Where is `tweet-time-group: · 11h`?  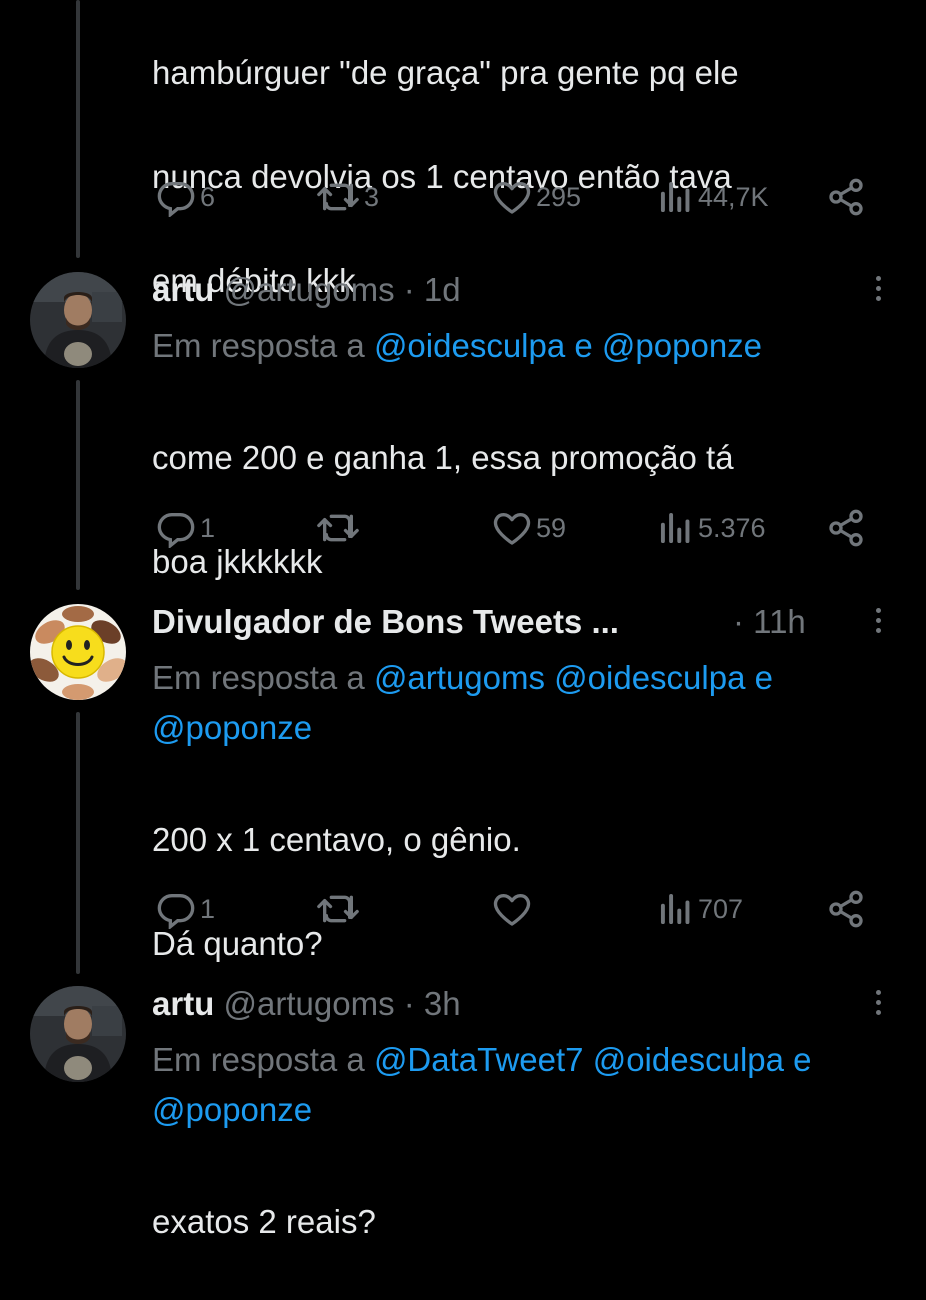 tweet-time-group: · 11h is located at coordinates (769, 622).